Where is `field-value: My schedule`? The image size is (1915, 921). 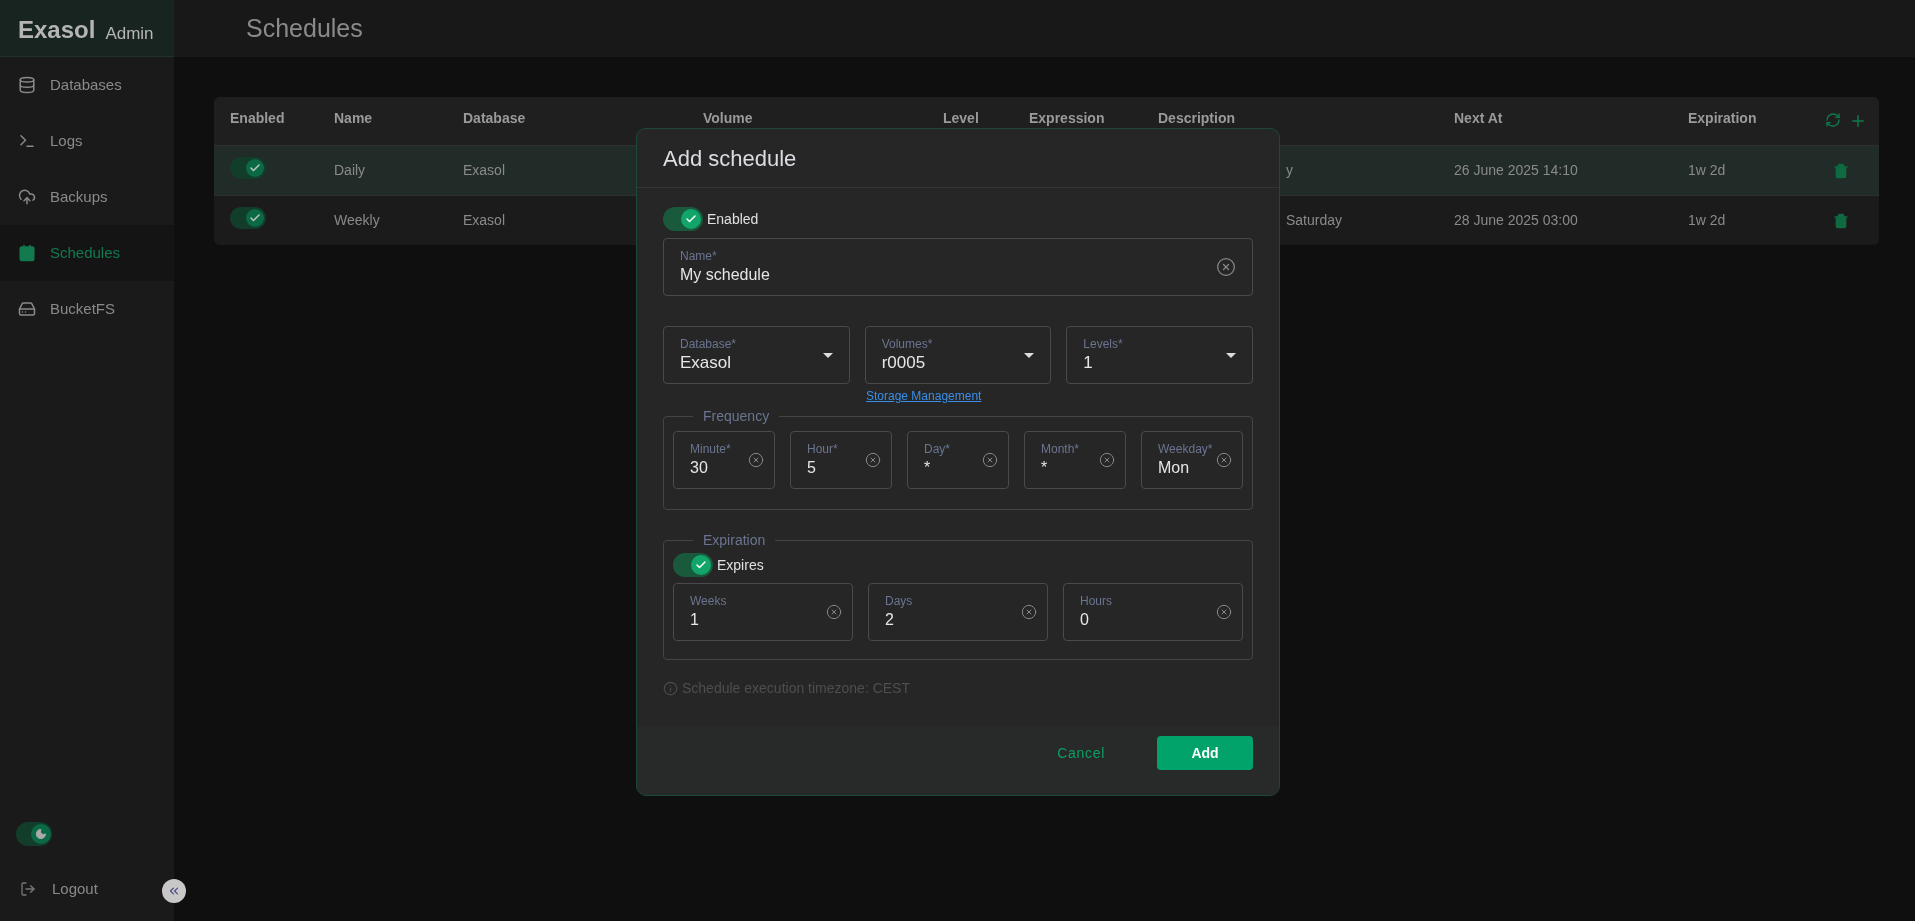
field-value: My schedule is located at coordinates (725, 275).